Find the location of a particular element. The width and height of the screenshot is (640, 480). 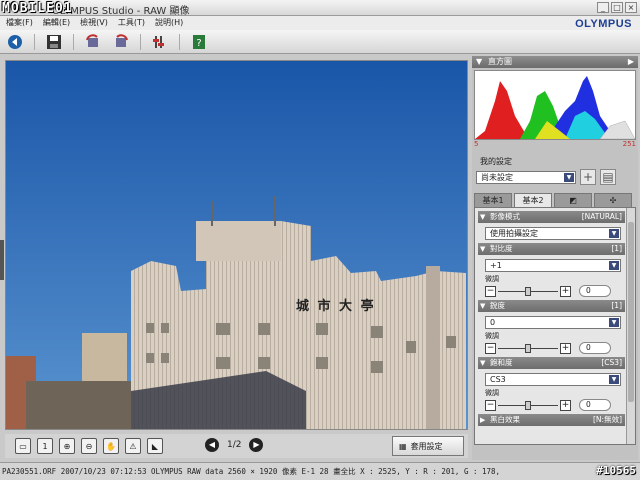

page-indicator: 1/2 is located at coordinates (234, 445).